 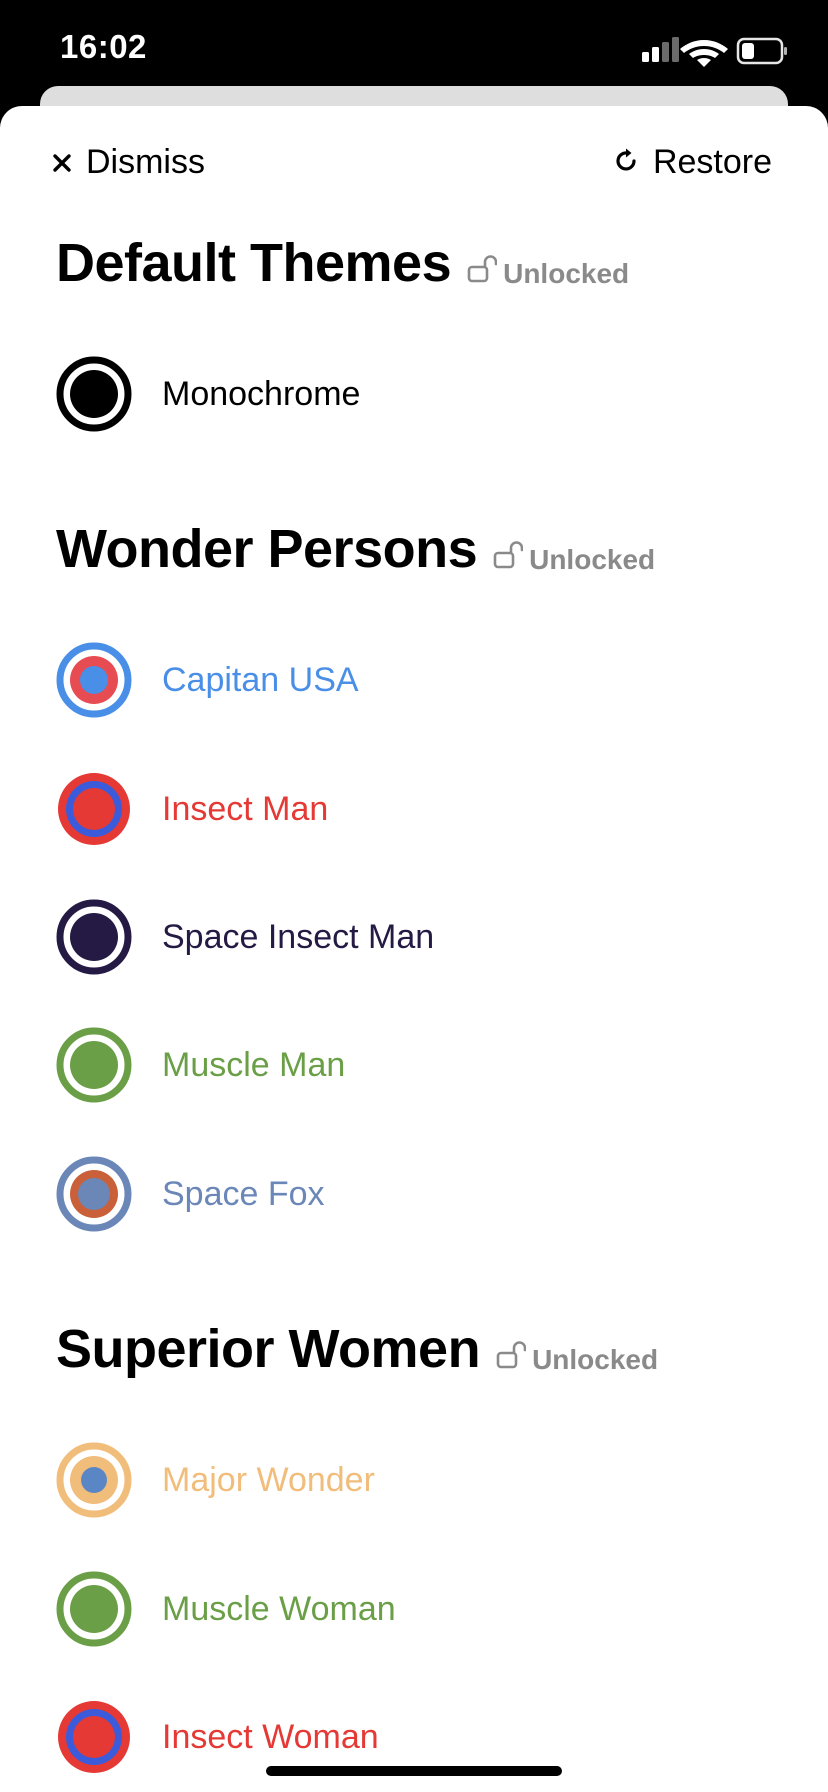 I want to click on theme-monochrome: Monochrome, so click(x=208, y=394).